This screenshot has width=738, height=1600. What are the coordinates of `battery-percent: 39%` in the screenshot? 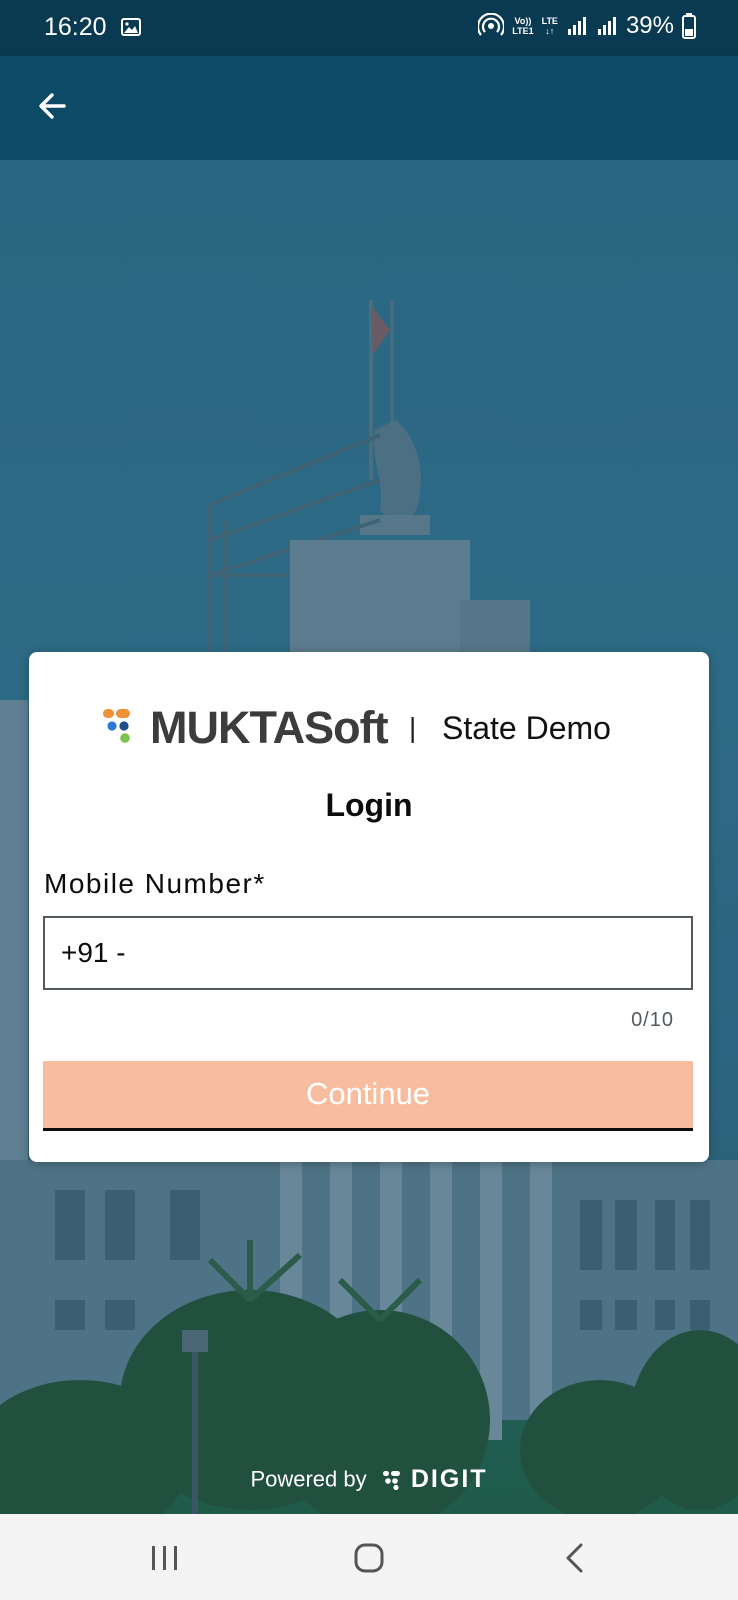 It's located at (649, 25).